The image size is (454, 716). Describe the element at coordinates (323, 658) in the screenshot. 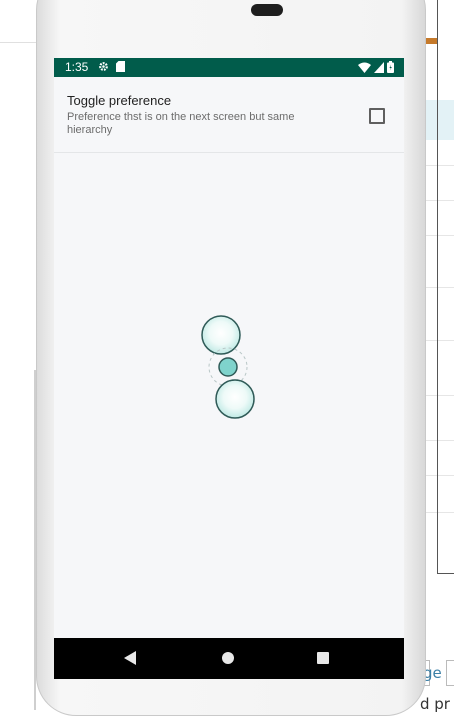

I see `recents-icon` at that location.